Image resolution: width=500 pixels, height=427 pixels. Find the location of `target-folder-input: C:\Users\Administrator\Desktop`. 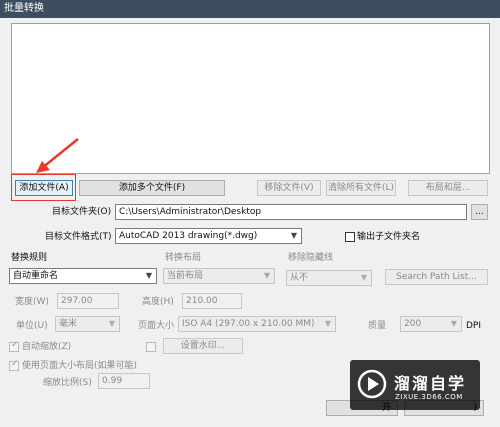

target-folder-input: C:\Users\Administrator\Desktop is located at coordinates (291, 212).